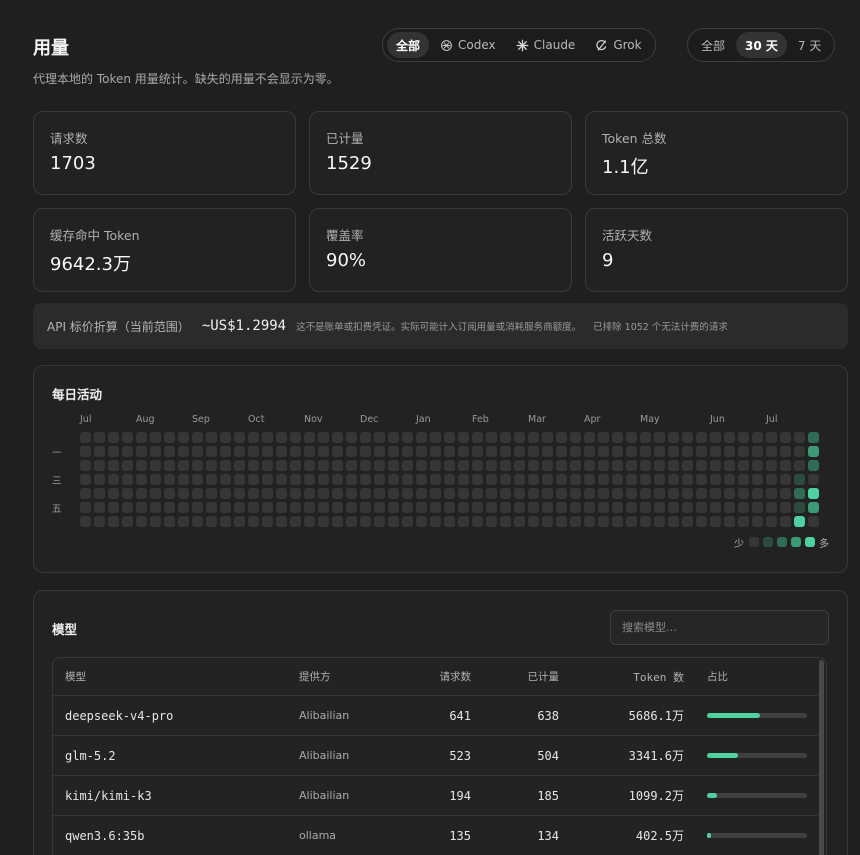  What do you see at coordinates (809, 45) in the screenshot?
I see `range-7-days: 7 天` at bounding box center [809, 45].